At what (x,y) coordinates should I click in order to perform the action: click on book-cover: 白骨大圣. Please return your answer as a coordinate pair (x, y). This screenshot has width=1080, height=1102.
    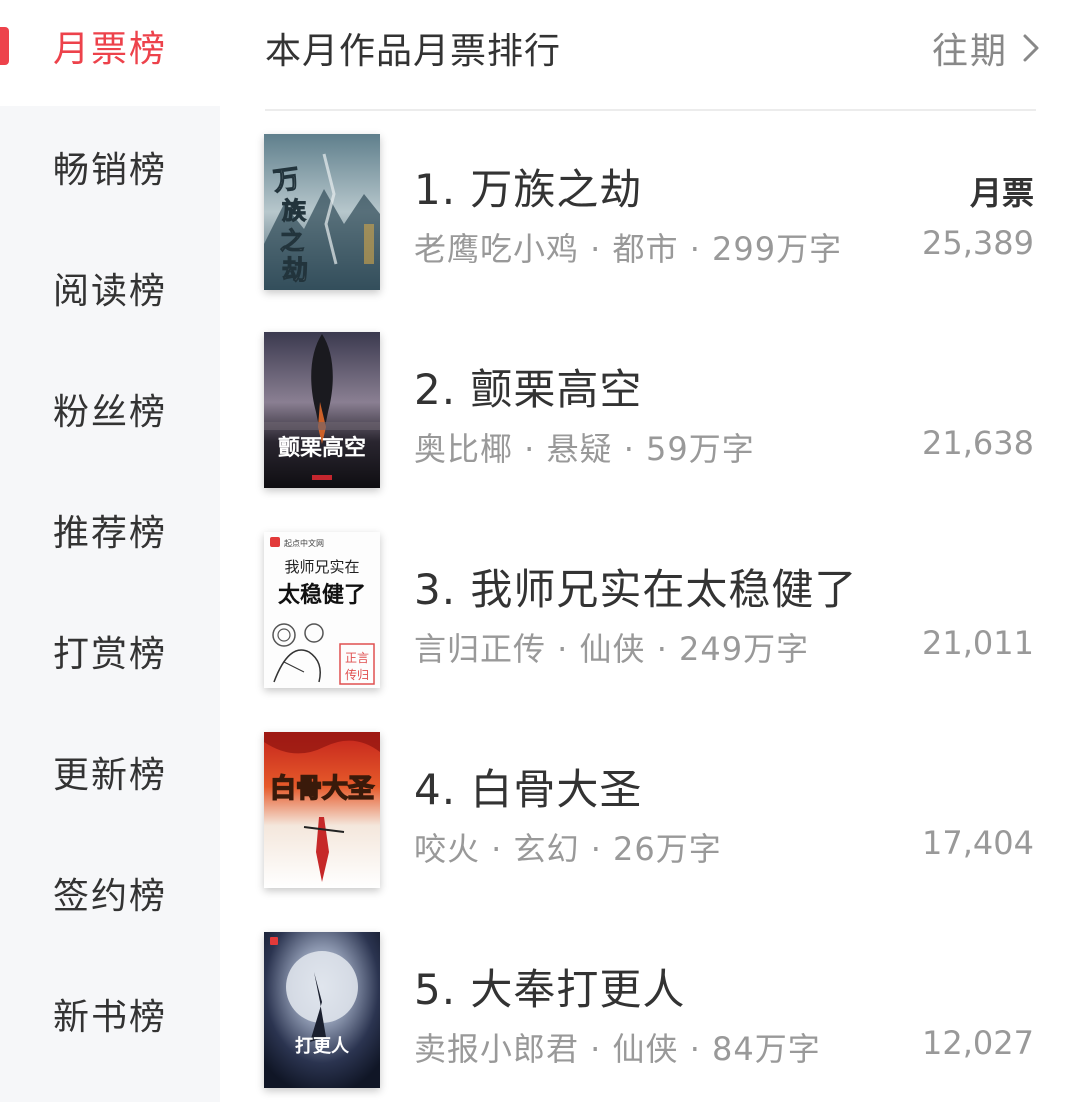
    Looking at the image, I should click on (322, 810).